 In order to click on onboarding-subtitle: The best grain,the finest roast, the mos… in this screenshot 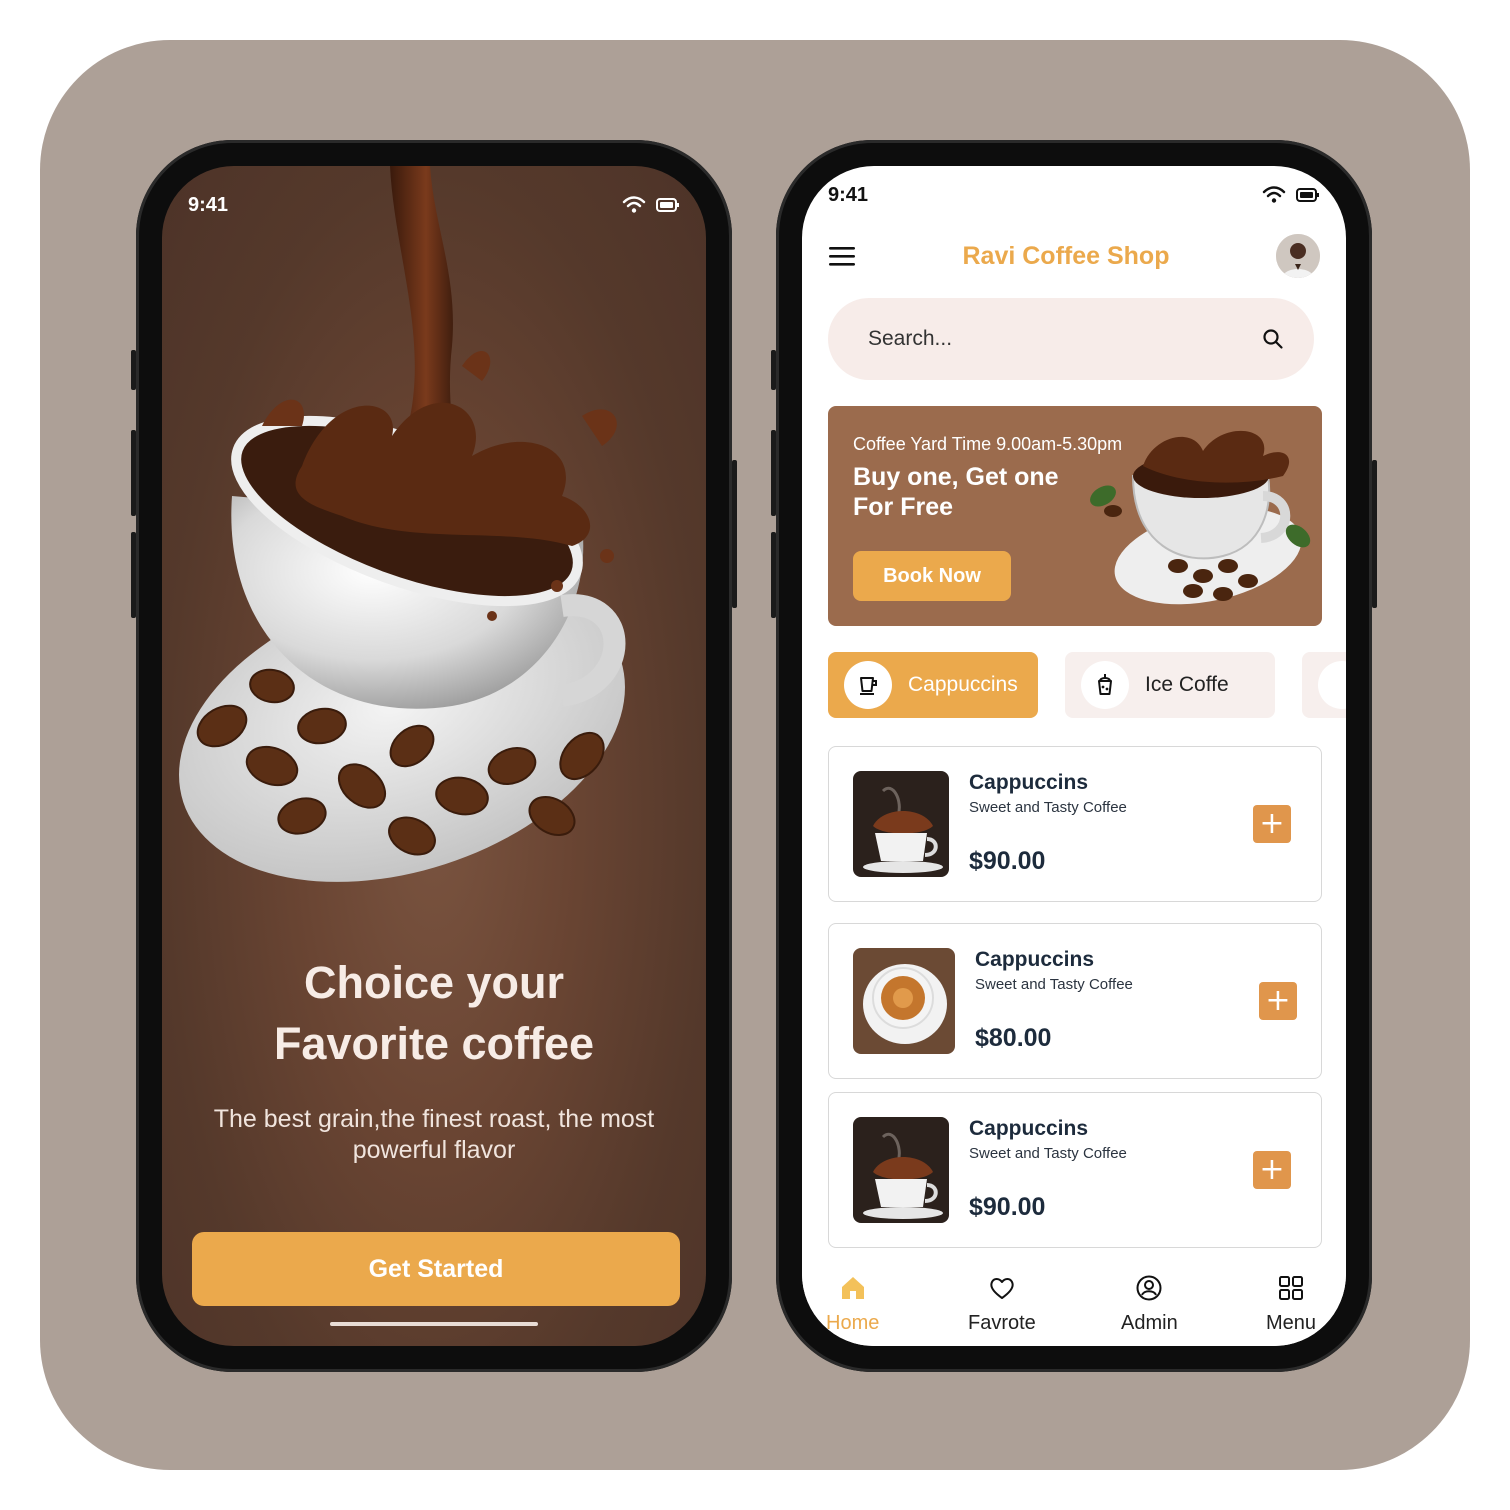, I will do `click(434, 1134)`.